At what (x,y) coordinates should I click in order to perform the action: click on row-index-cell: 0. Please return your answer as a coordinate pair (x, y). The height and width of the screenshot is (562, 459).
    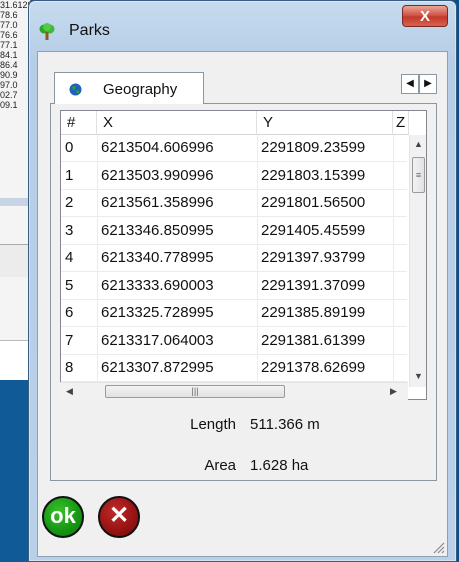
    Looking at the image, I should click on (79, 148).